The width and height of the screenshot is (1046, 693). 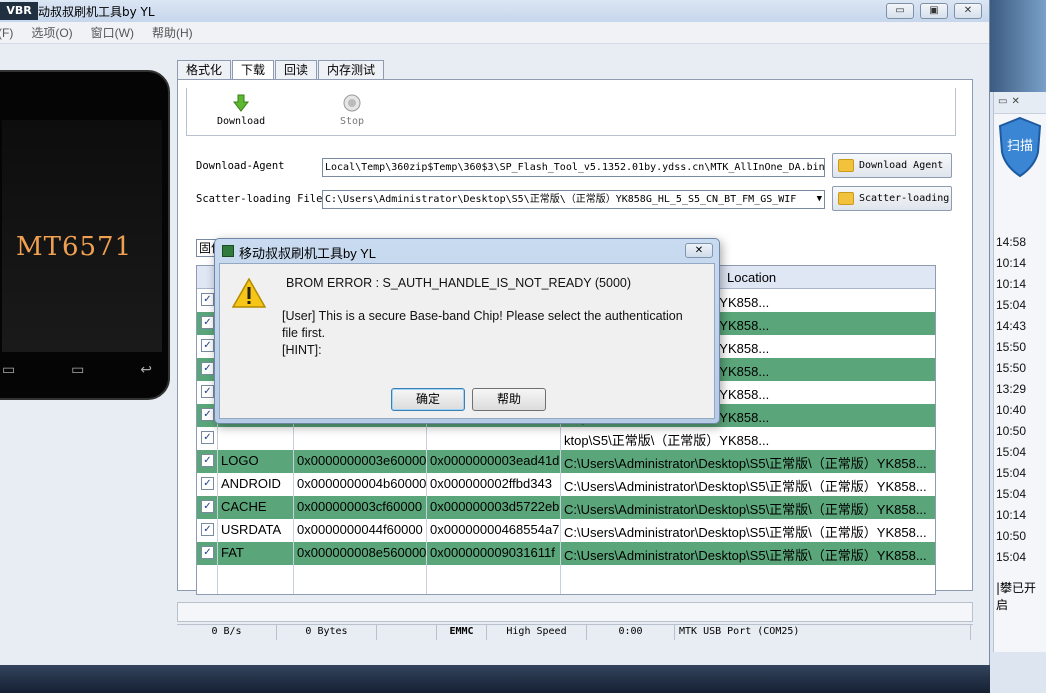 I want to click on progress-bar, so click(x=575, y=612).